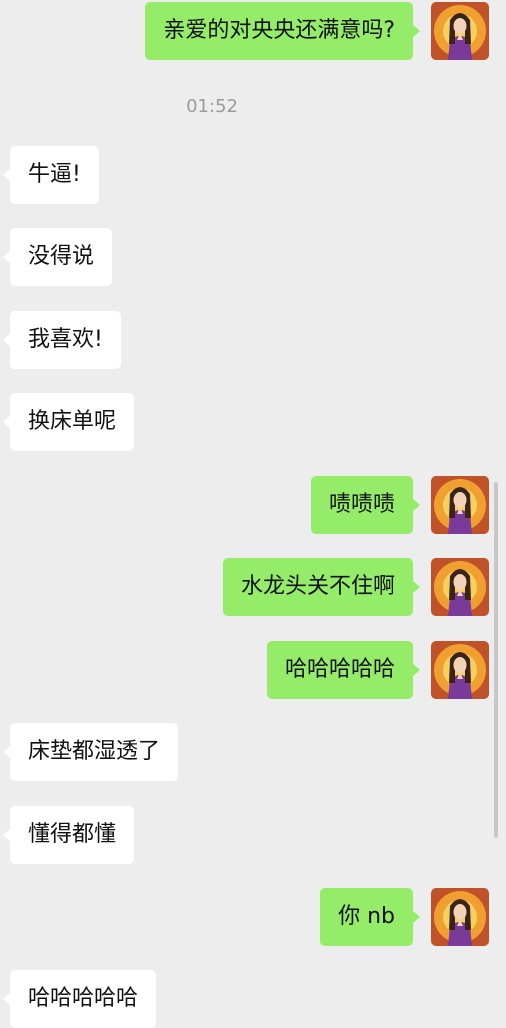 The image size is (506, 1028). I want to click on message-bubble-sent: 哈哈哈哈哈, so click(343, 670).